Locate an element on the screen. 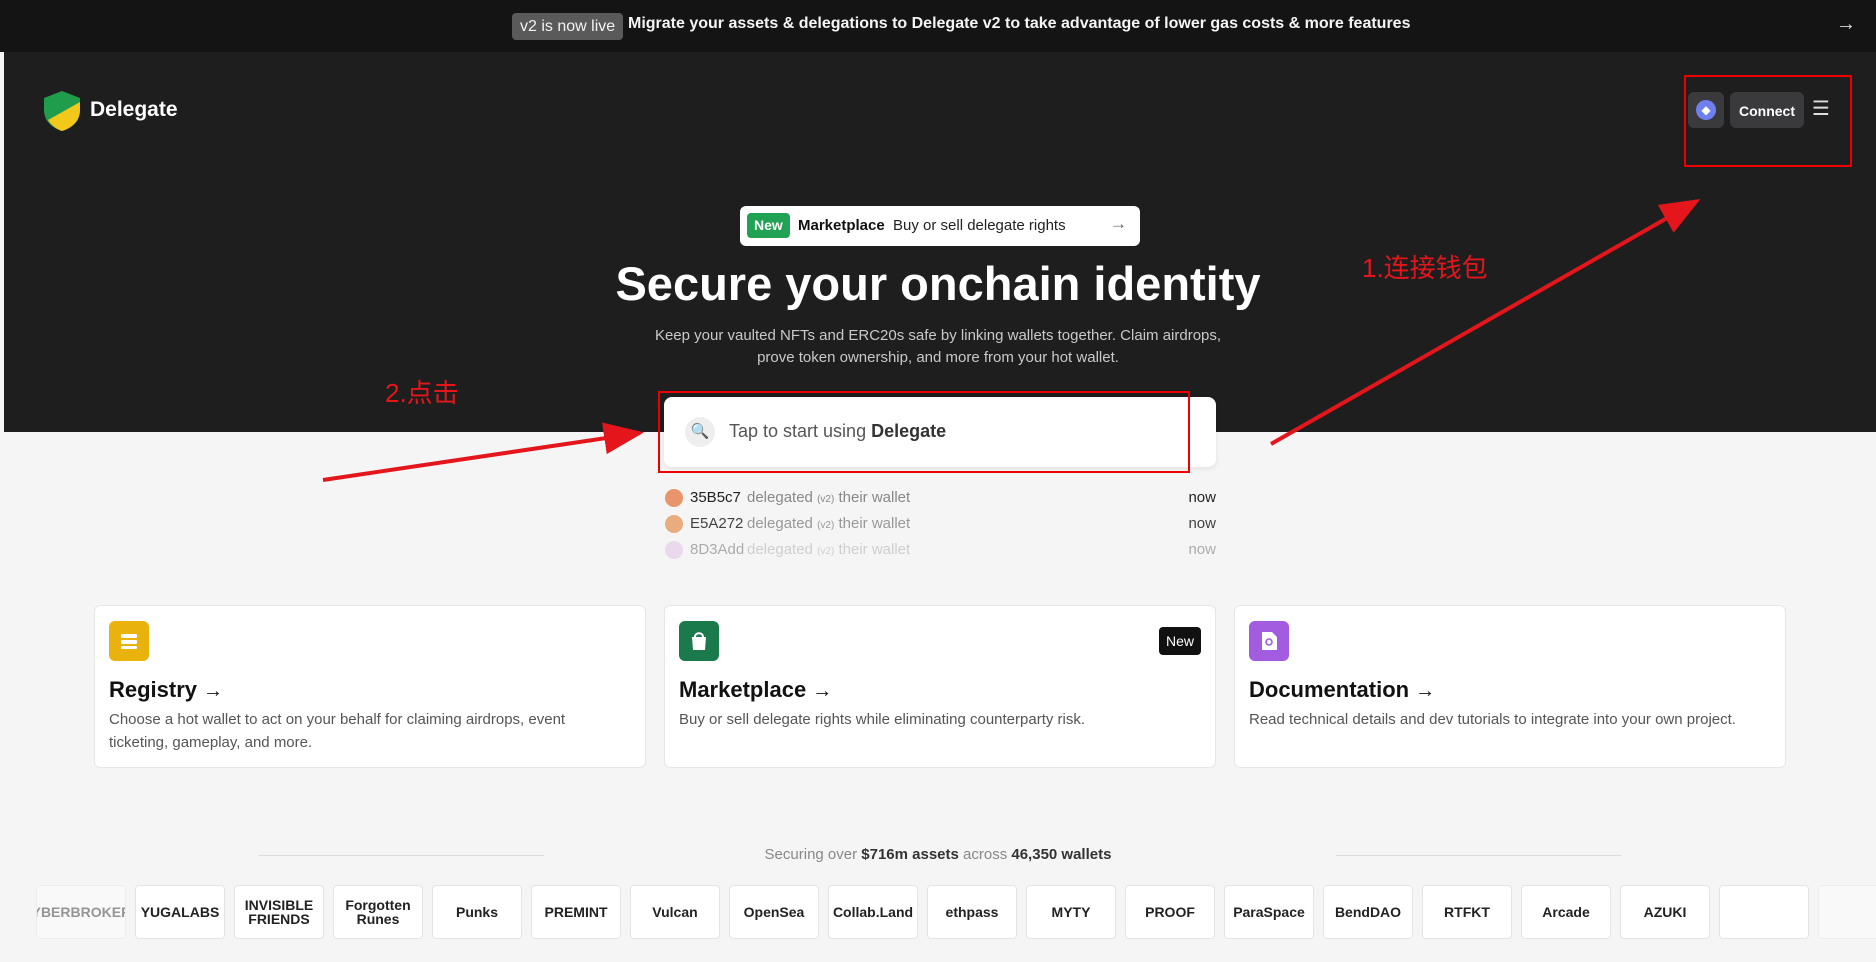  card-title: Documentation → is located at coordinates (1342, 689).